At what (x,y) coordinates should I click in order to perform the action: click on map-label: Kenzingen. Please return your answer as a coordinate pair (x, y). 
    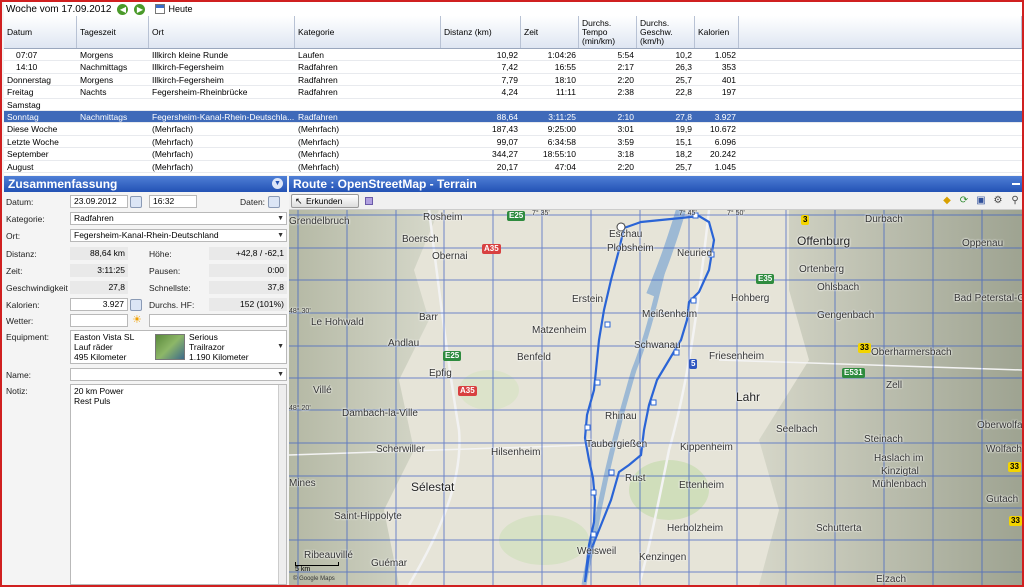
    Looking at the image, I should click on (663, 557).